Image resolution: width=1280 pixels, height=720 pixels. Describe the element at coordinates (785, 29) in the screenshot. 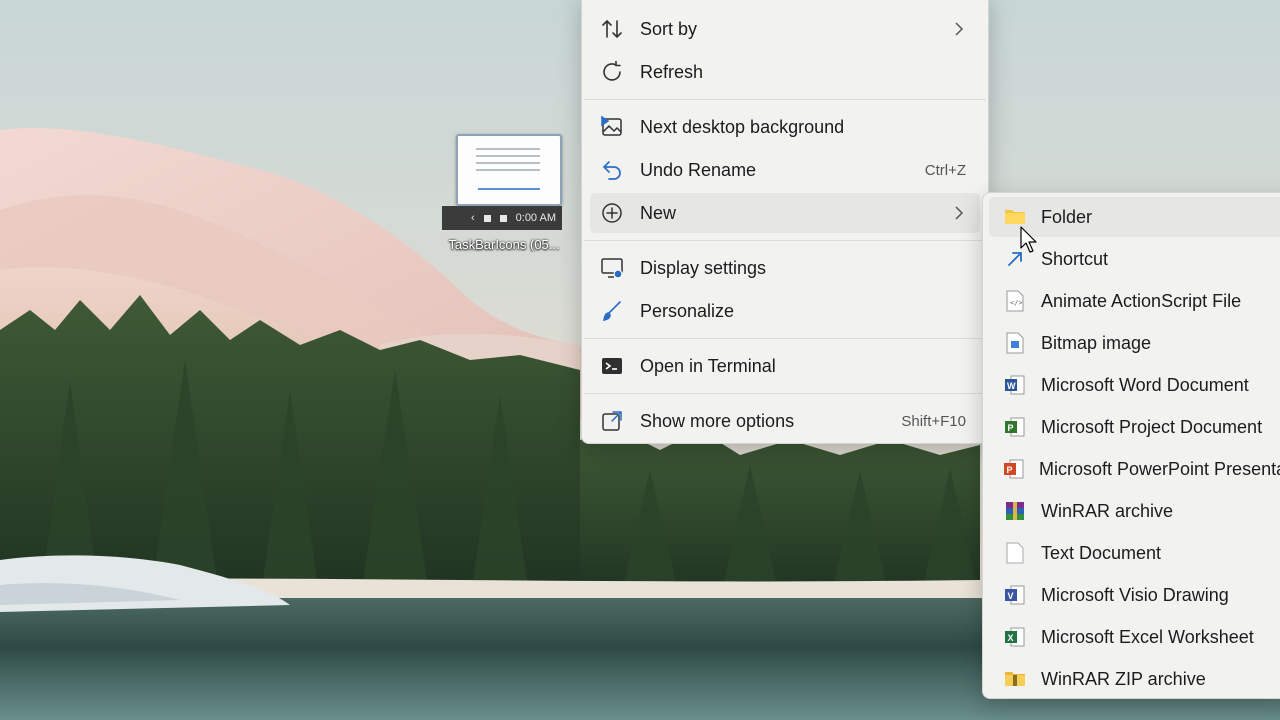

I see `menu-item-sort-by: Sort by` at that location.